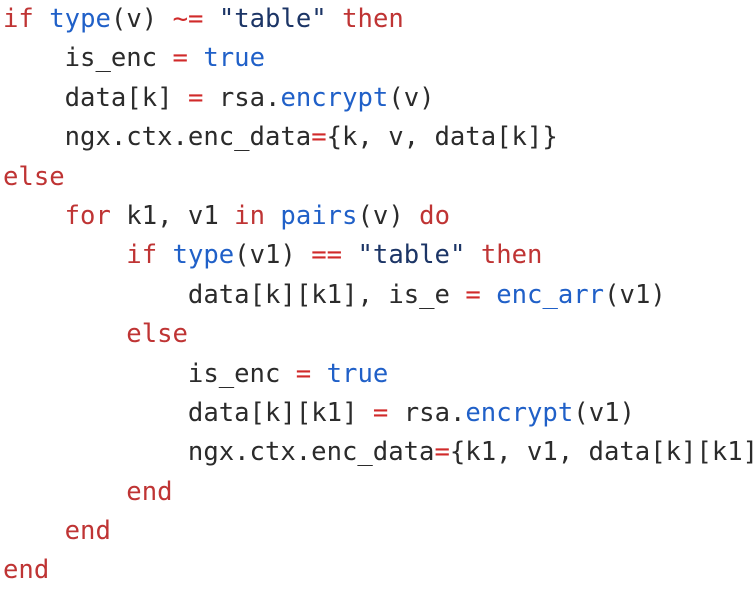  I want to click on token-id: k1, v1, so click(172, 215).